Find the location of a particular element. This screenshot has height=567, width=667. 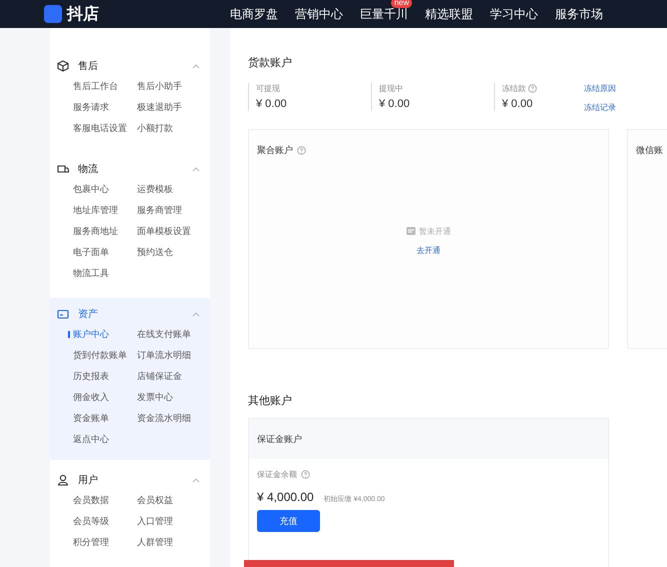

nav-link: 电商罗盘 is located at coordinates (254, 14).